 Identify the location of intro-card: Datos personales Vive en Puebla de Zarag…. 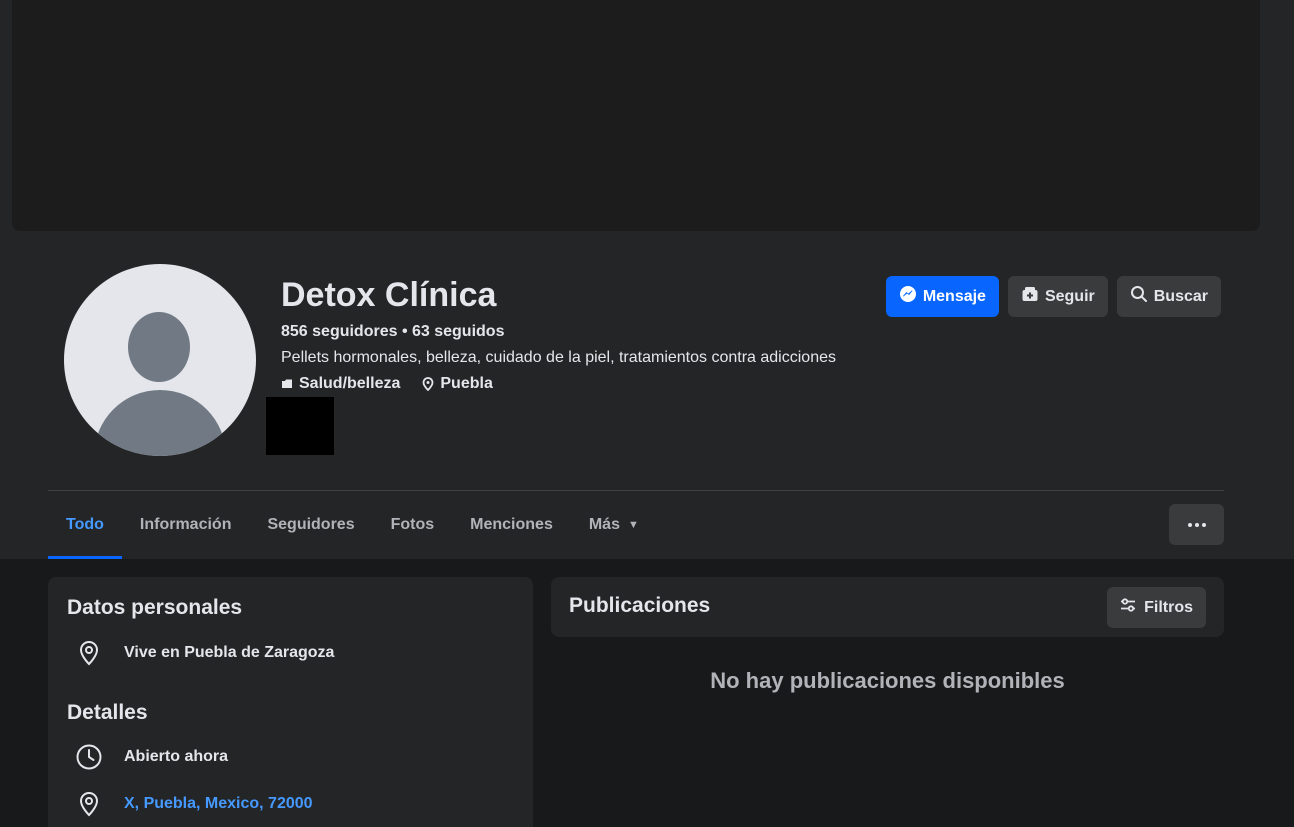
(290, 702).